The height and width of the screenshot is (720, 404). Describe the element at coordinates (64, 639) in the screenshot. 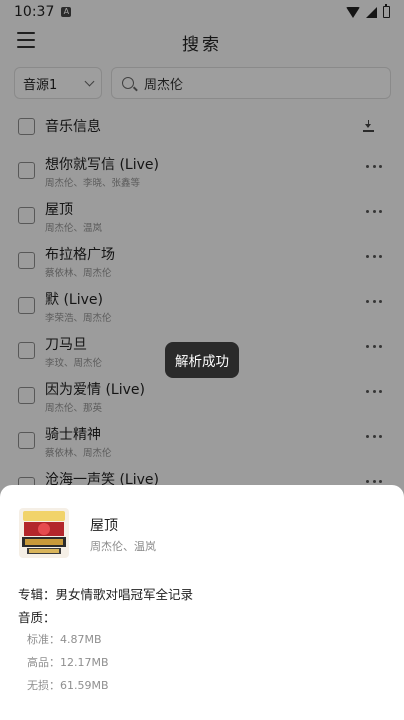

I see `quality-option-standard: 标准：4.87MB` at that location.